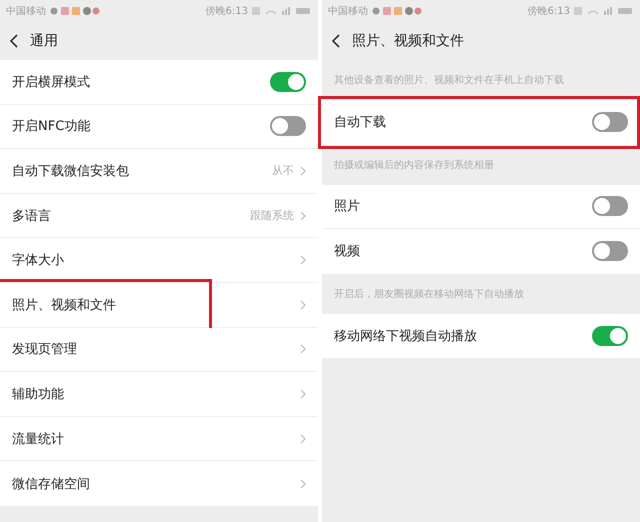  Describe the element at coordinates (481, 336) in the screenshot. I see `settings-row: 移动网络下视频自动播放` at that location.